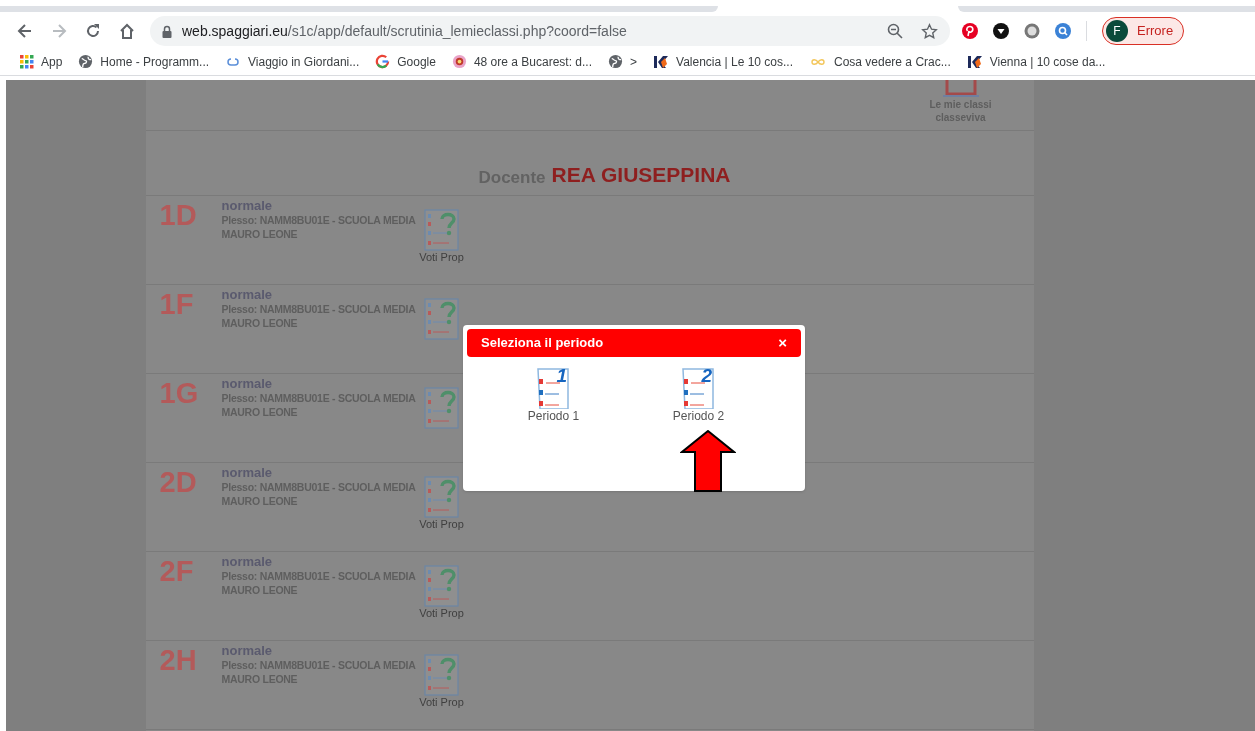  I want to click on flower-icon, so click(459, 61).